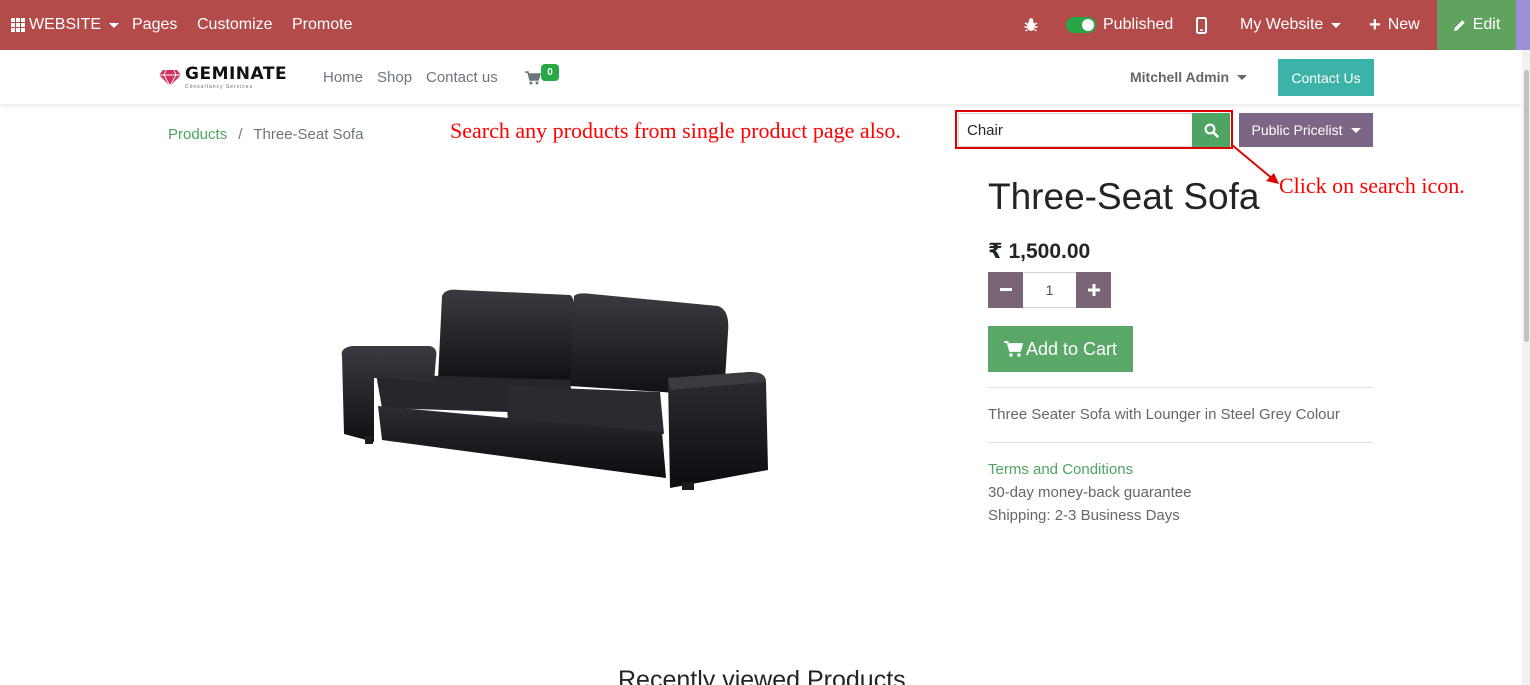 The image size is (1530, 685). Describe the element at coordinates (236, 74) in the screenshot. I see `logo-text: GEMINATE` at that location.